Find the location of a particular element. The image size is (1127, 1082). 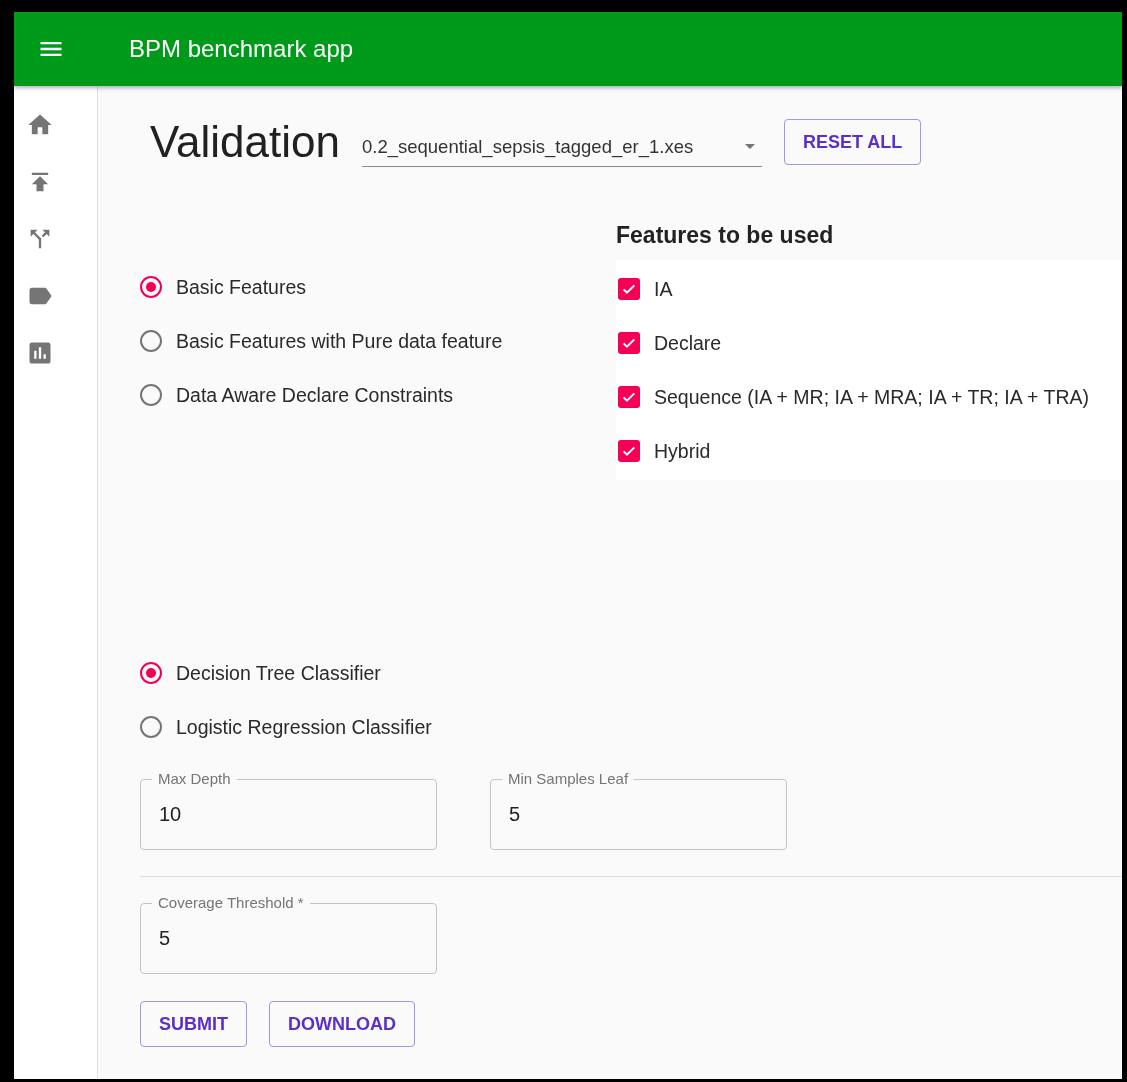

radio-label: Basic Features is located at coordinates (241, 287).